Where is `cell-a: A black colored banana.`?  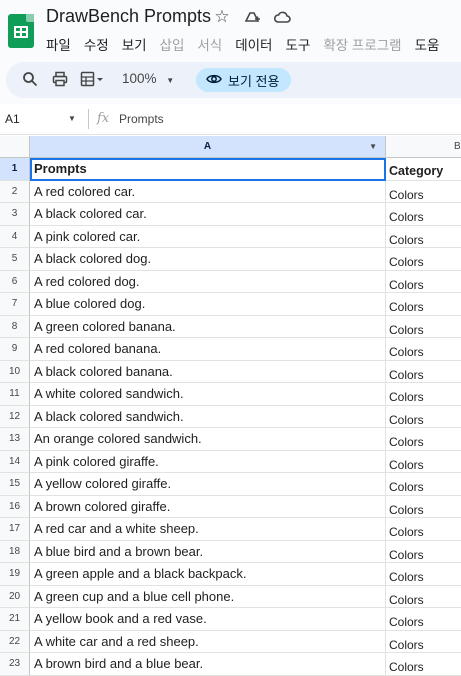
cell-a: A black colored banana. is located at coordinates (208, 371).